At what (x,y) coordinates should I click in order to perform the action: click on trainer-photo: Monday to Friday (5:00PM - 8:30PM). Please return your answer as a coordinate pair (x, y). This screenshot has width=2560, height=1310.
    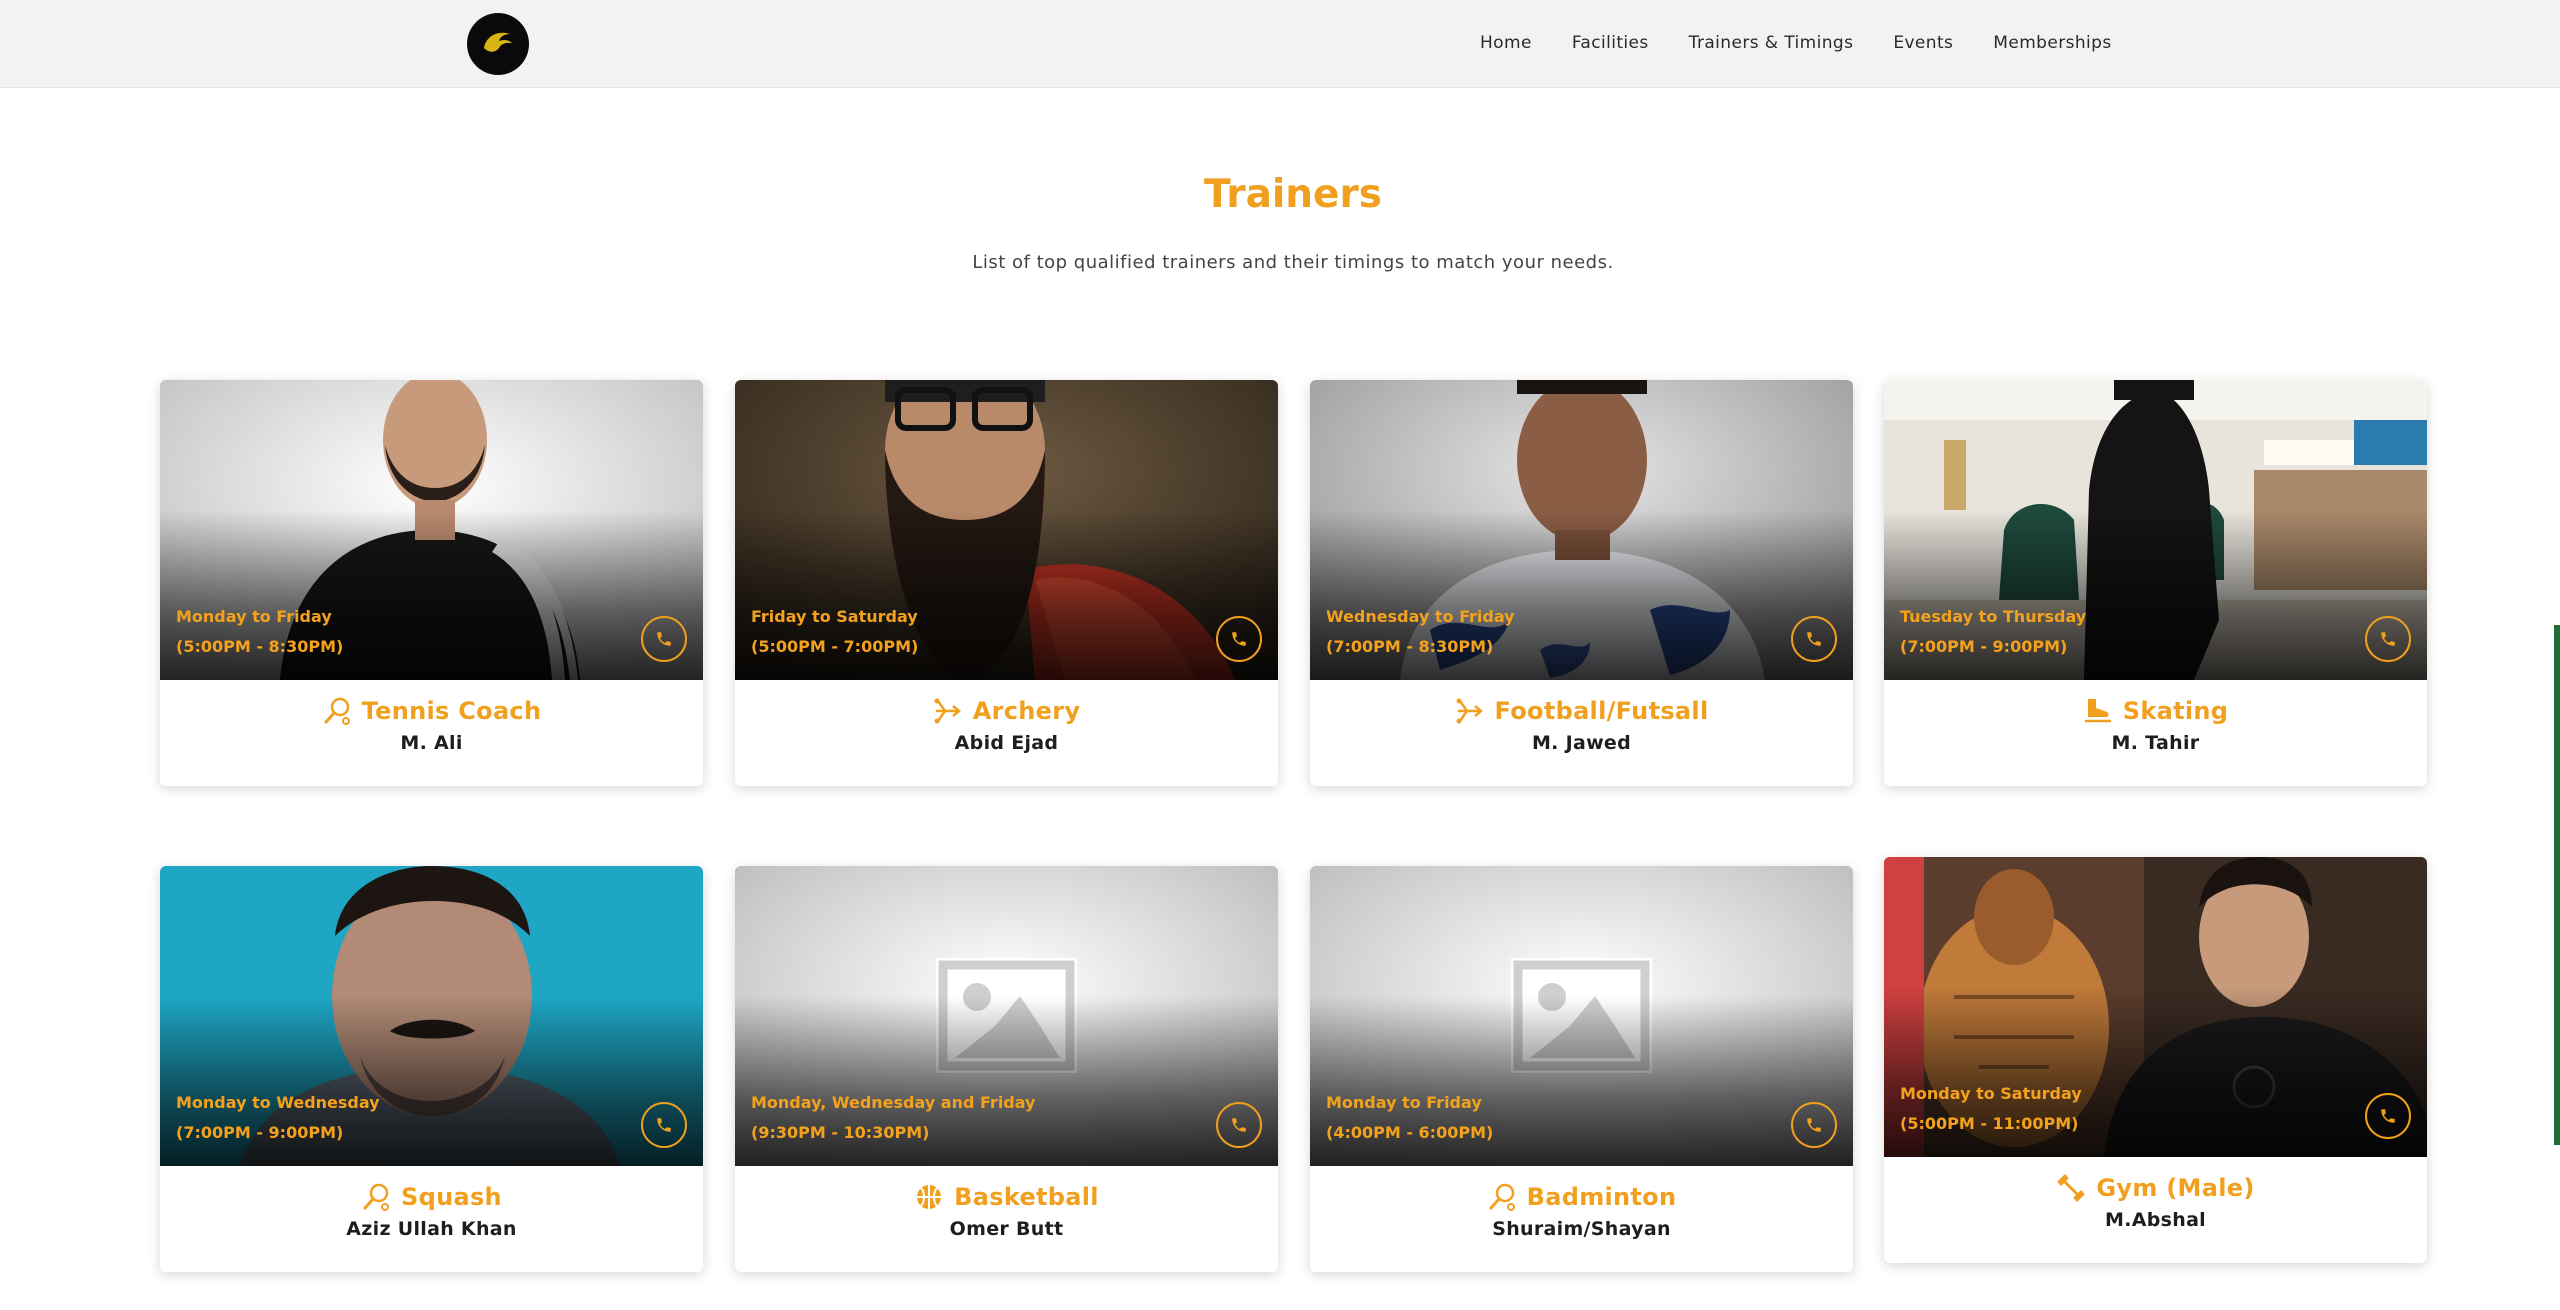
    Looking at the image, I should click on (431, 530).